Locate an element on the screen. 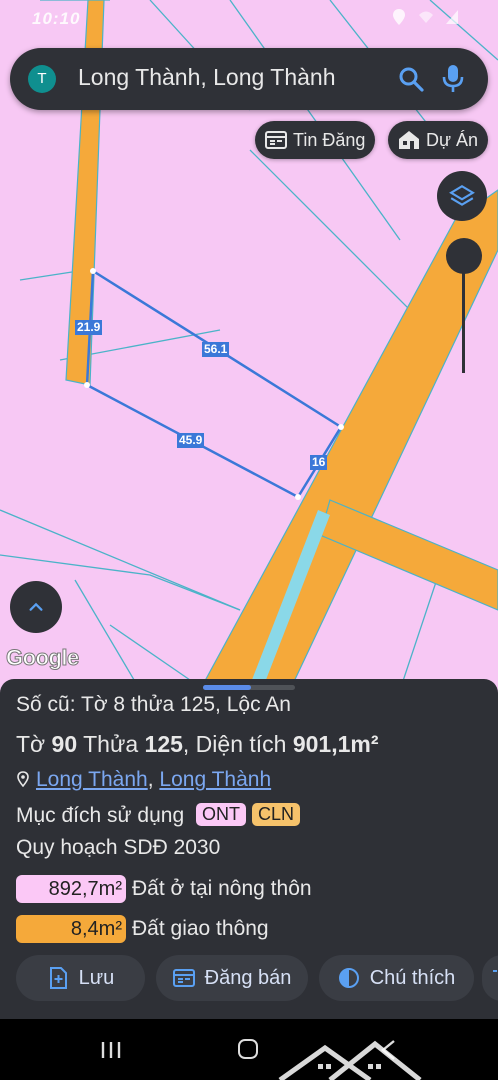 This screenshot has width=498, height=1080. chevron-up-icon is located at coordinates (36, 606).